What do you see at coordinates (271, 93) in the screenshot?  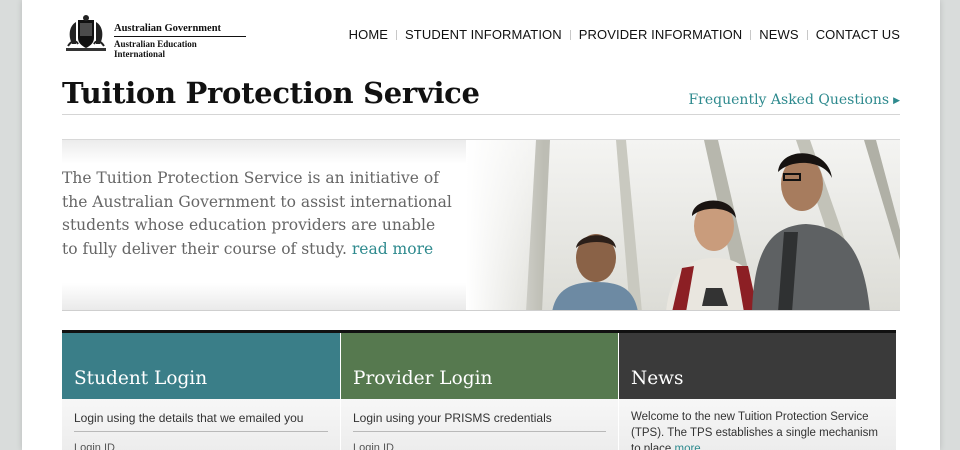 I see `page-title: Tuition Protection Service` at bounding box center [271, 93].